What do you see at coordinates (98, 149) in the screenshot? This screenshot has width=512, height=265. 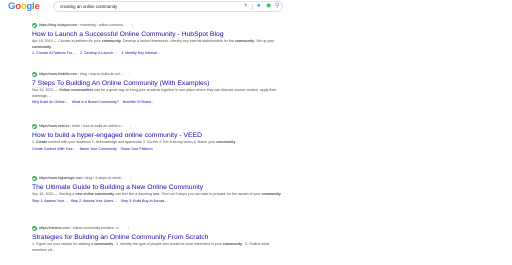 I see `sitelink: Name Your Community` at bounding box center [98, 149].